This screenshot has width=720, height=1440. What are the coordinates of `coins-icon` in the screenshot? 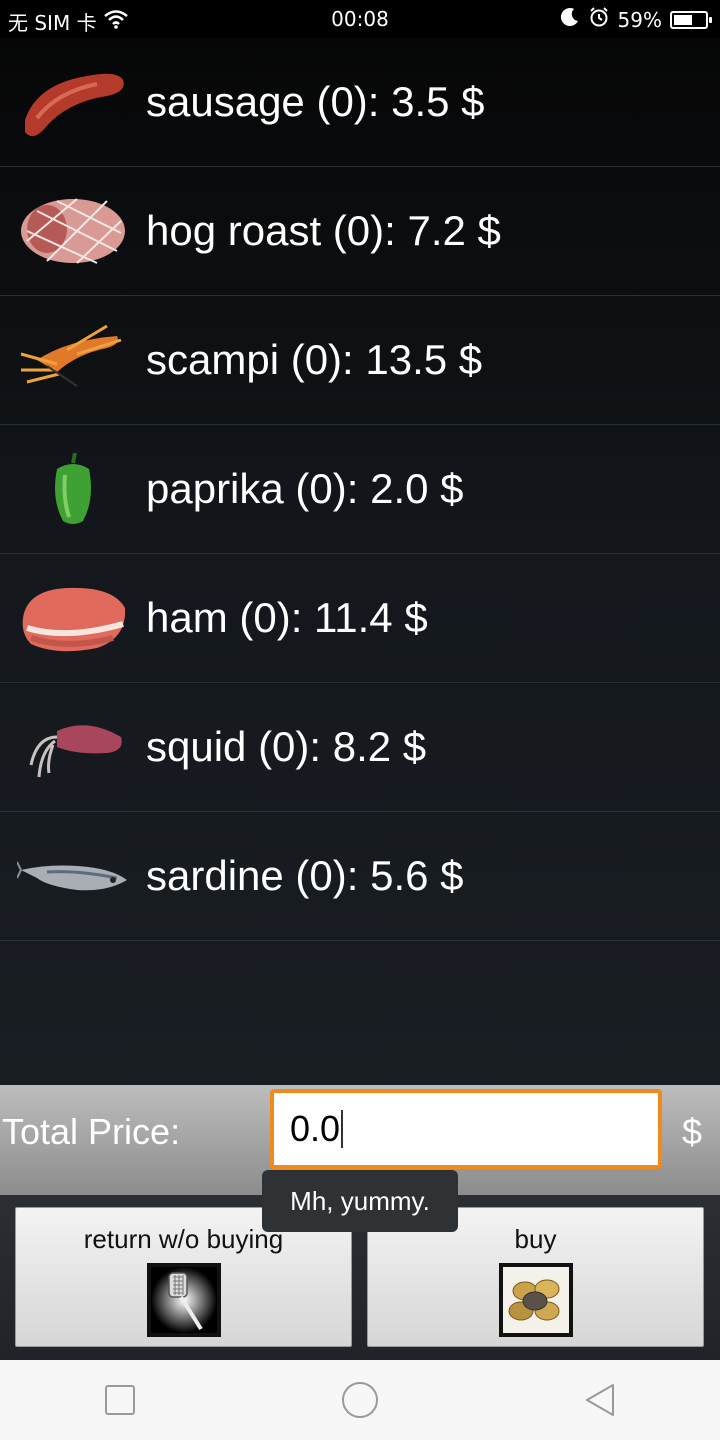 It's located at (535, 1300).